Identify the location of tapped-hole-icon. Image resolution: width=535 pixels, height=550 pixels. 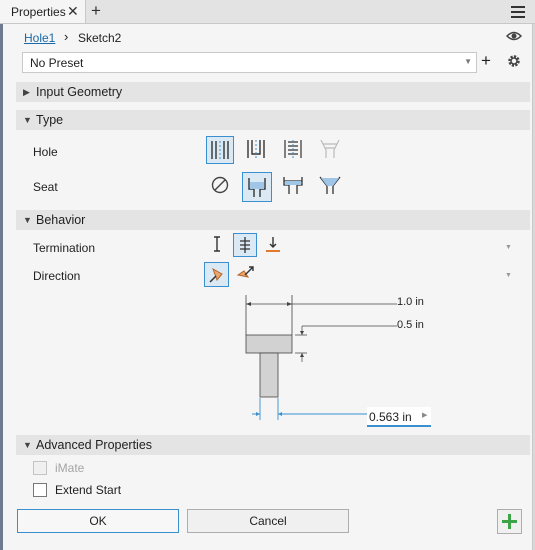
(294, 150).